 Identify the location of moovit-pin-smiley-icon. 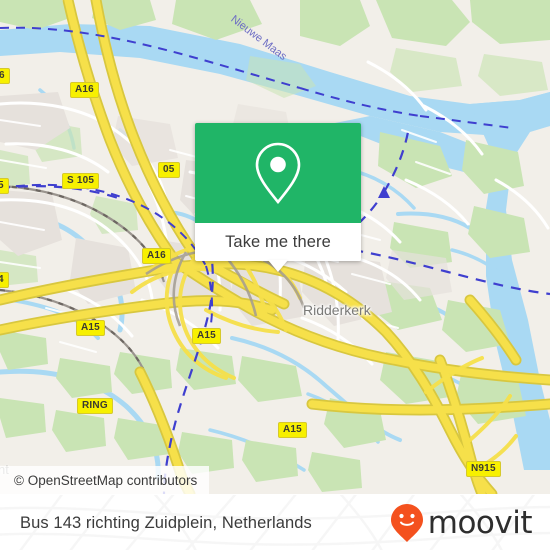
(406, 523).